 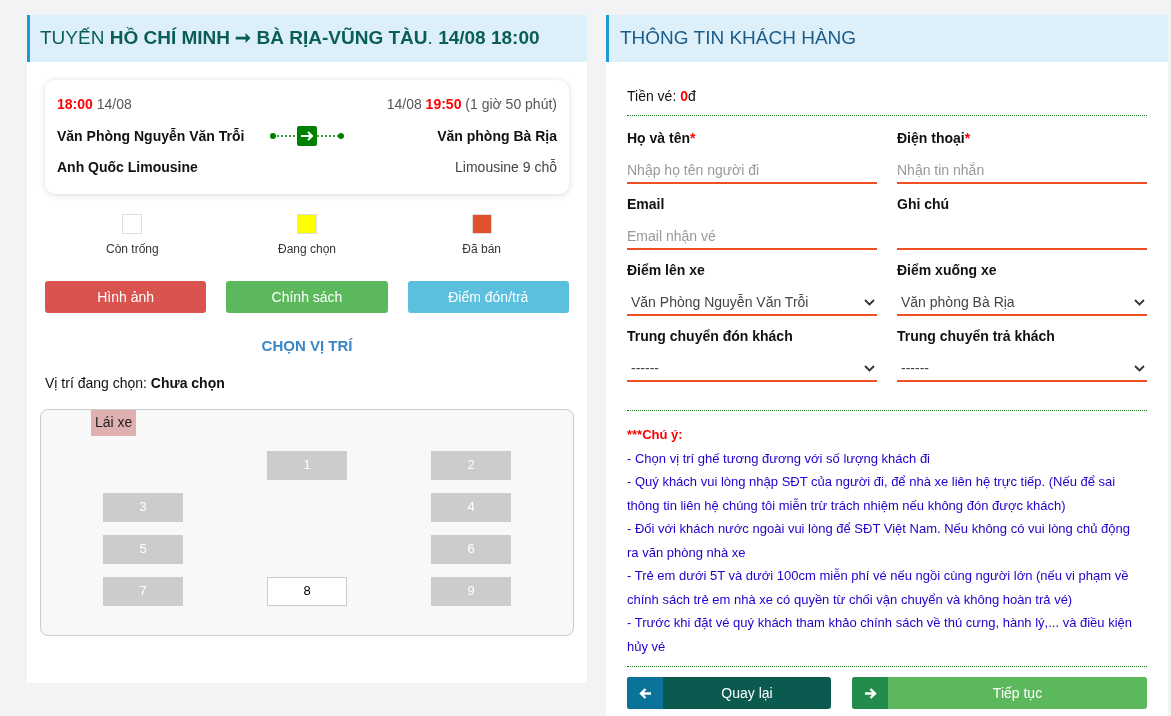 I want to click on section-heading: CHỌN VỊ TRÍ, so click(x=307, y=346).